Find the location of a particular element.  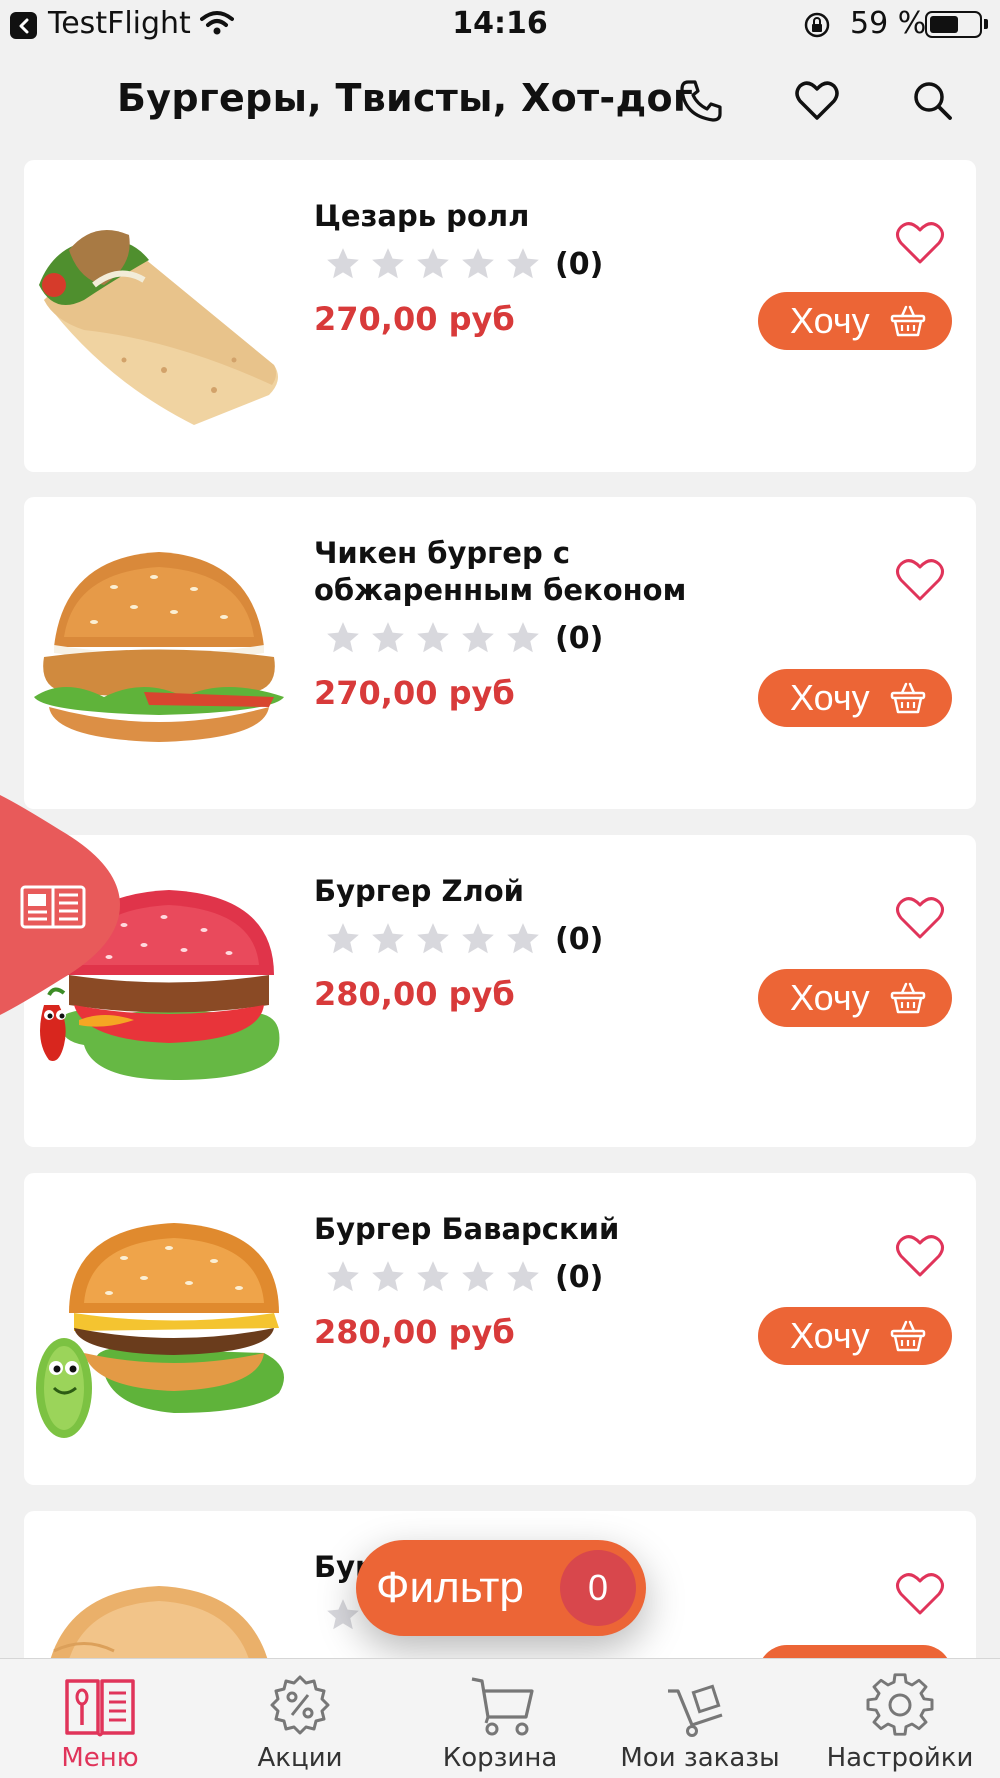

cart-box-icon is located at coordinates (695, 1710).